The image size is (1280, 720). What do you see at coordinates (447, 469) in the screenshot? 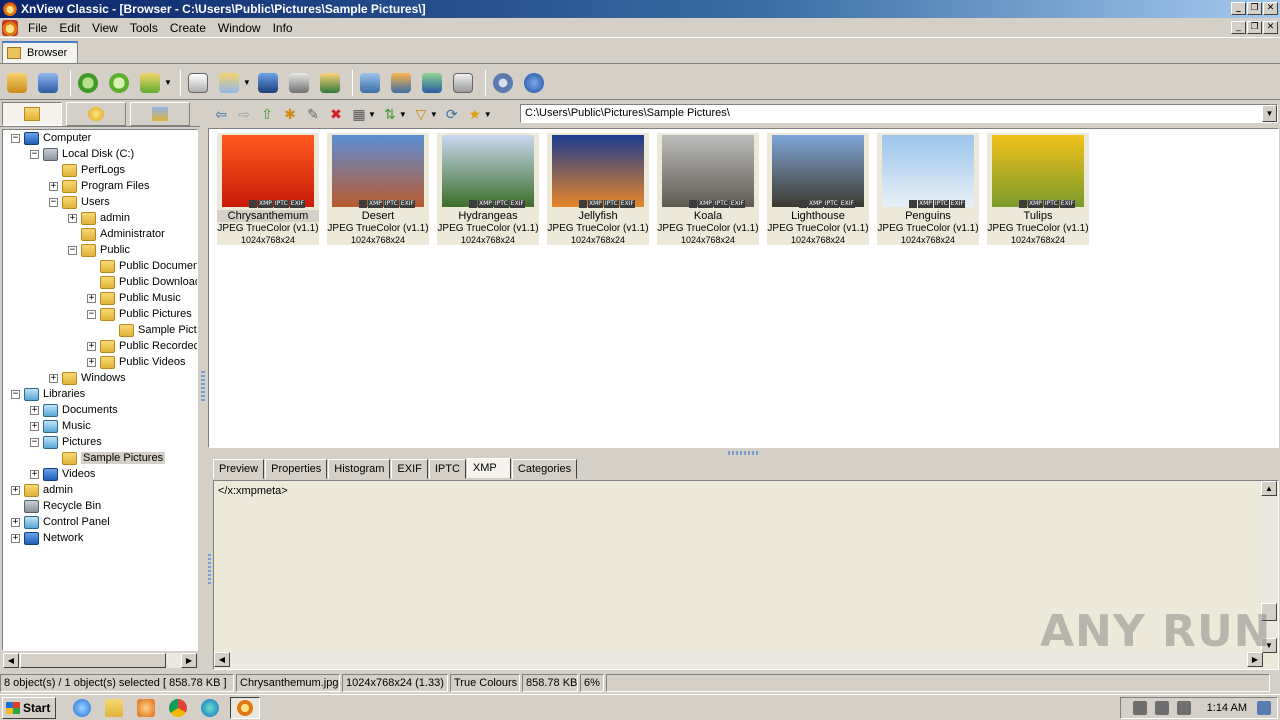
I see `tab-iptc: IPTC` at bounding box center [447, 469].